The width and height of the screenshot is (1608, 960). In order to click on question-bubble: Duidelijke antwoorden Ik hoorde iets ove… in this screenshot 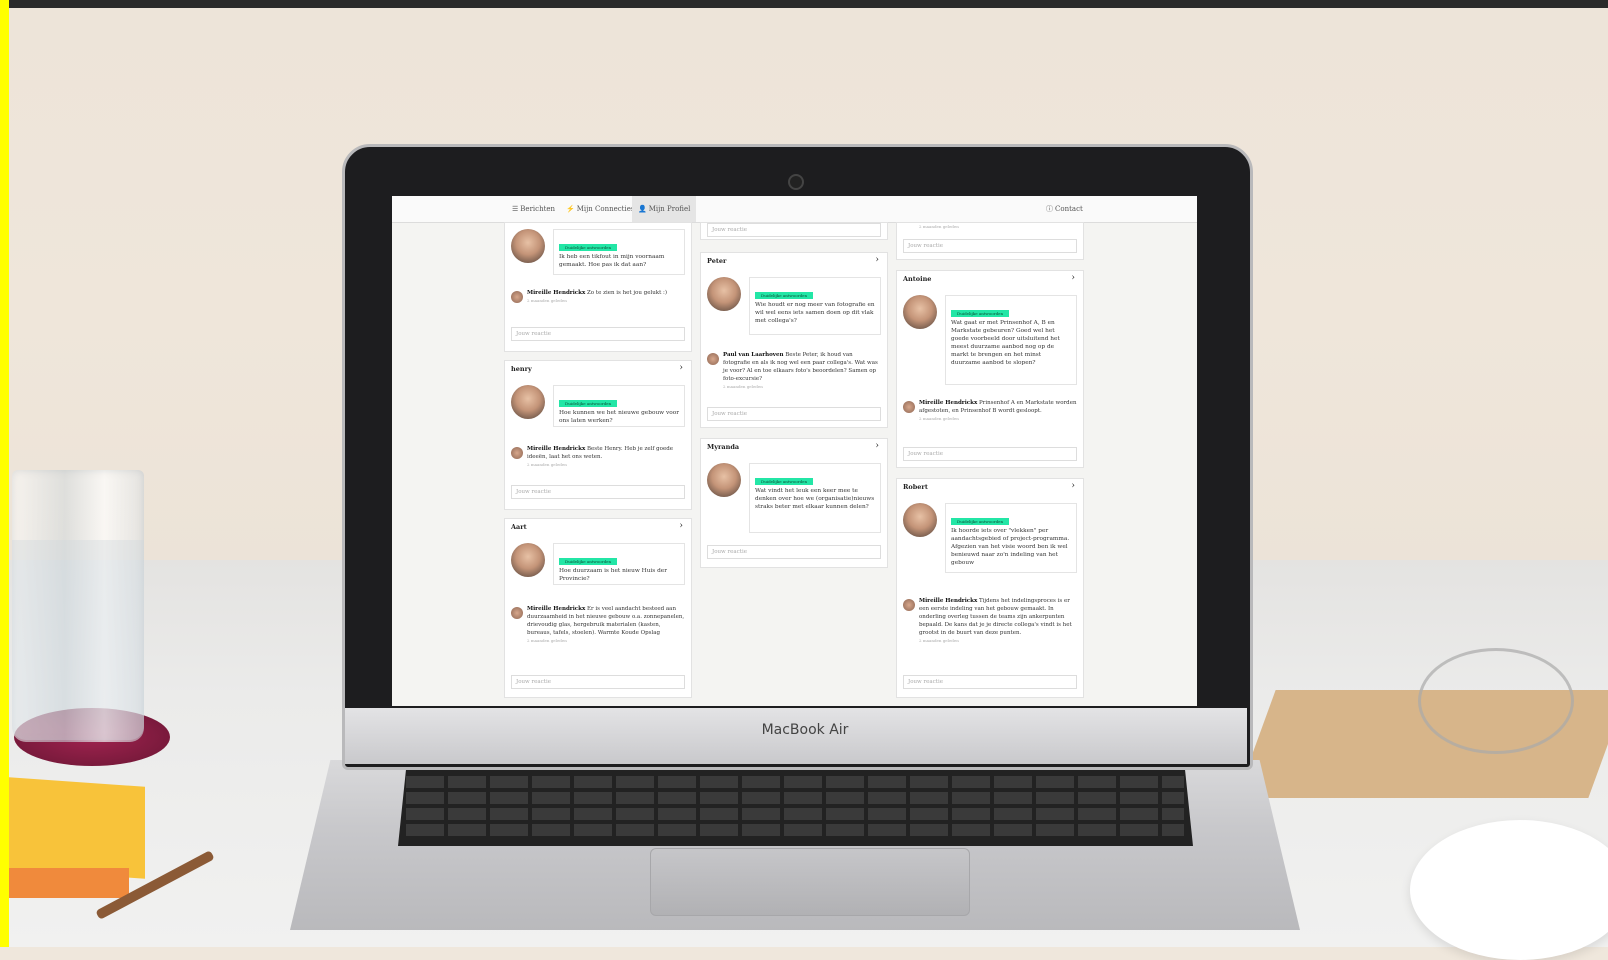, I will do `click(1011, 538)`.